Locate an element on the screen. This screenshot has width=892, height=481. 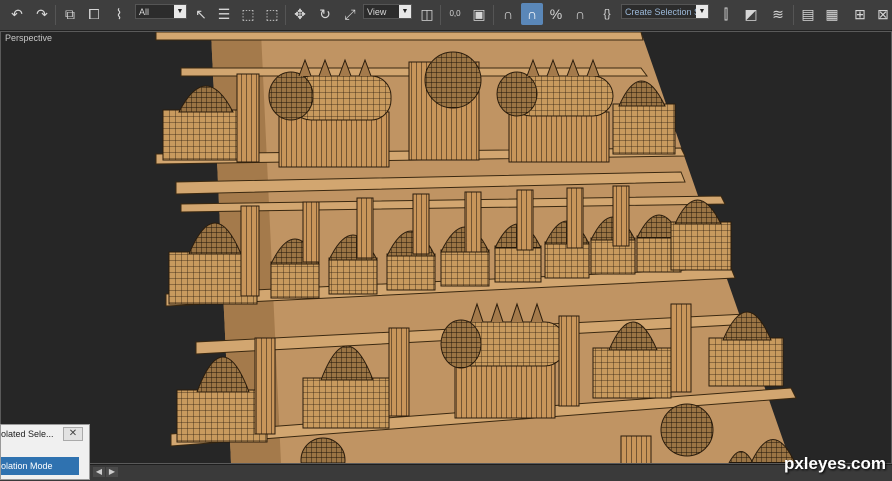
selection-filter-select: All ▼ is located at coordinates (161, 11).